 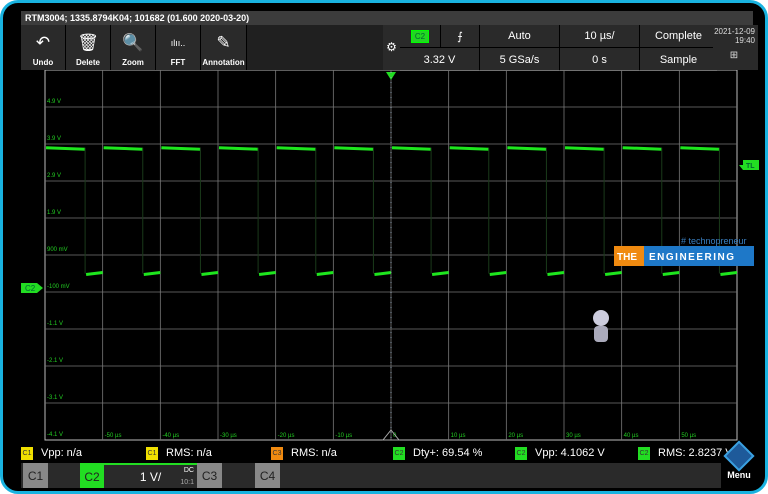 What do you see at coordinates (599, 59) in the screenshot?
I see `horizontal-position: 0 s` at bounding box center [599, 59].